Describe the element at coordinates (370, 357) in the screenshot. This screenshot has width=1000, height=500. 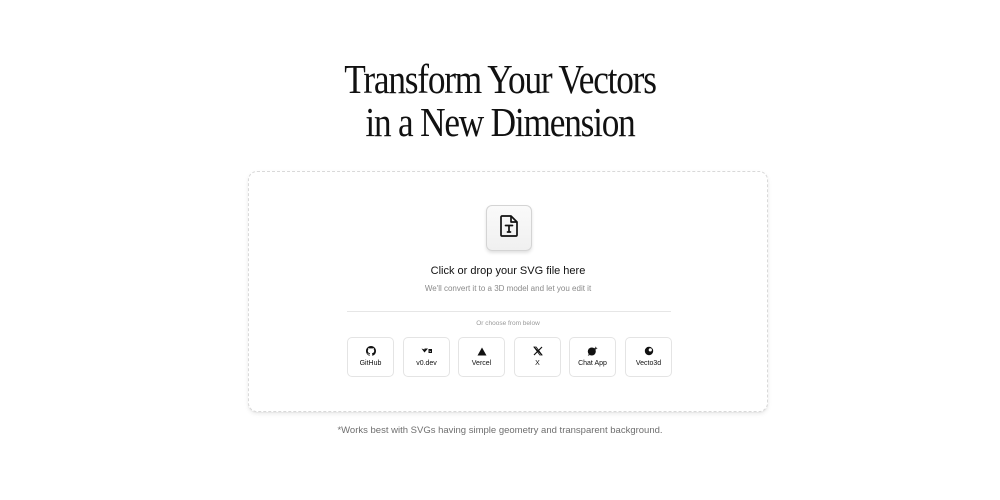
I see `source-button-github: GitHub` at that location.